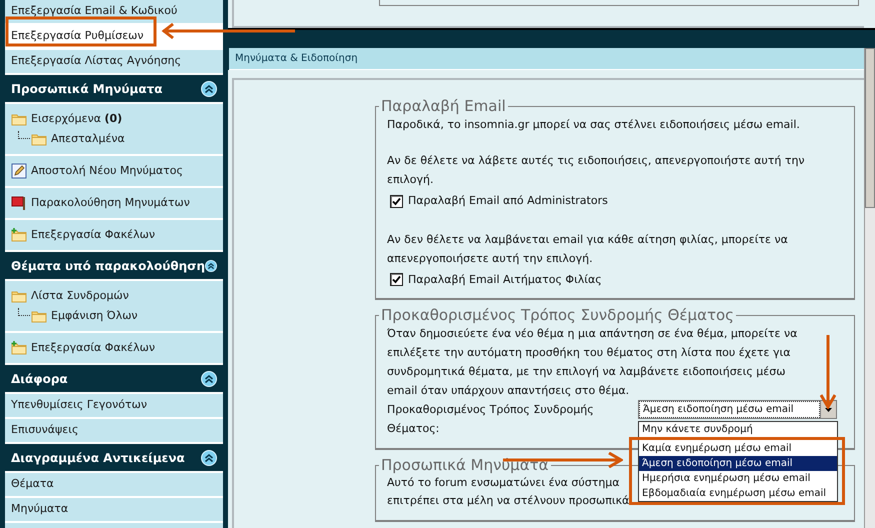 This screenshot has height=528, width=875. Describe the element at coordinates (546, 59) in the screenshot. I see `panel-header: Μηνύματα & Ειδοποίηση` at that location.